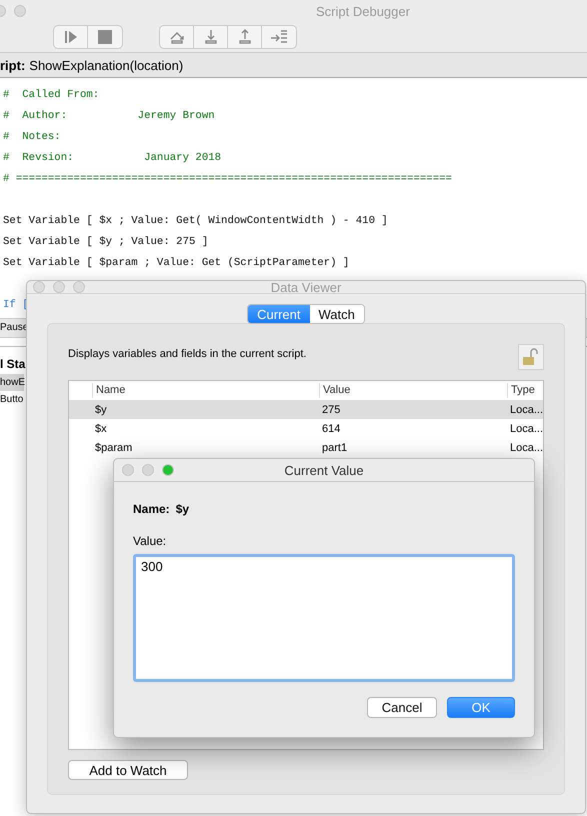  What do you see at coordinates (334, 448) in the screenshot?
I see `table-cell-text: part1` at bounding box center [334, 448].